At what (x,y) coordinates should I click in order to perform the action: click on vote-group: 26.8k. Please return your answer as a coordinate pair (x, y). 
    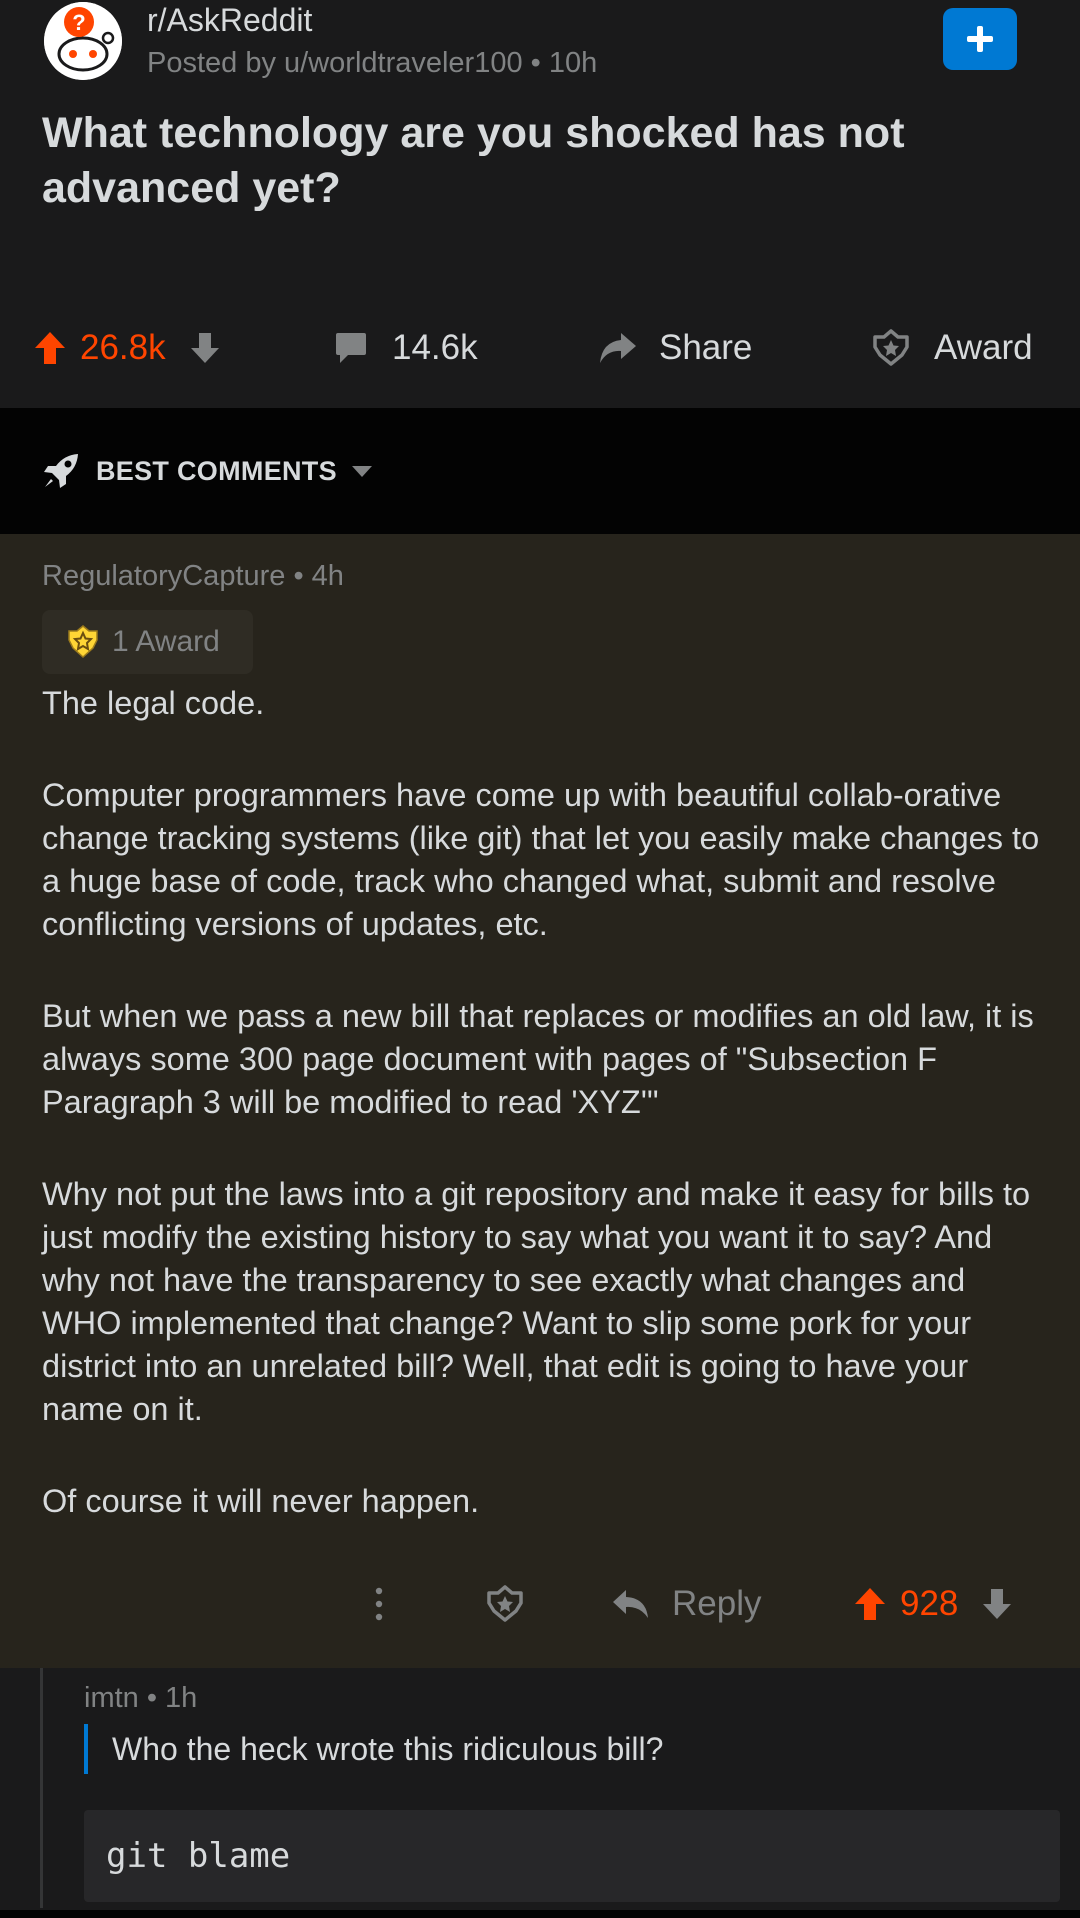
    Looking at the image, I should click on (127, 348).